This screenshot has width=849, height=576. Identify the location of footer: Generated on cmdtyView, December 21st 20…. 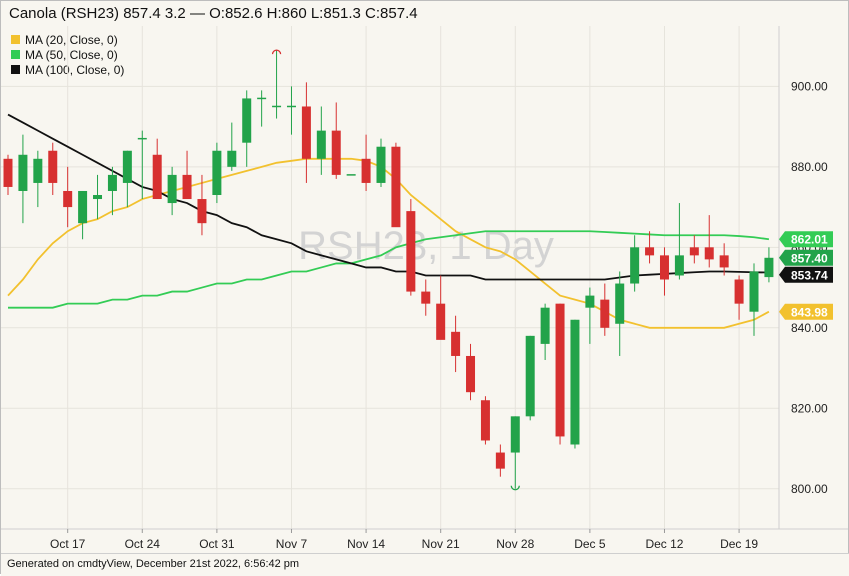
(425, 564).